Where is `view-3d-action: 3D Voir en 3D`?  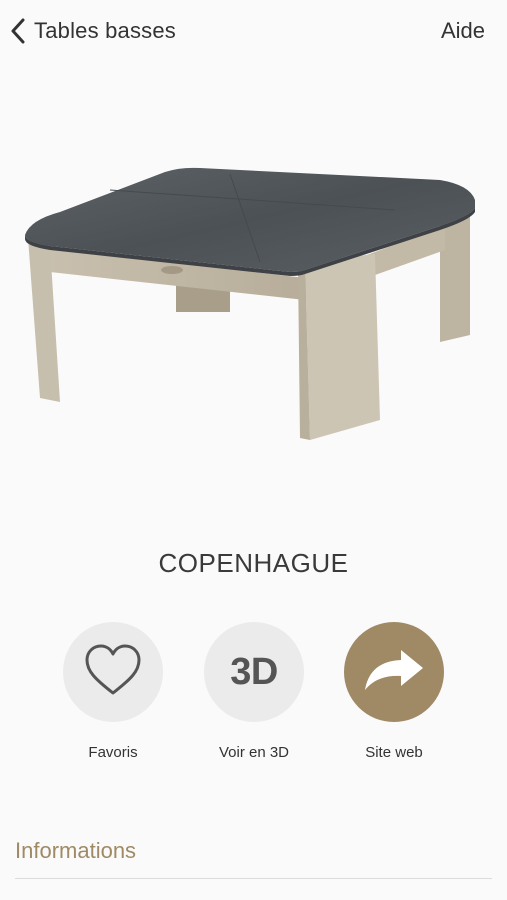
view-3d-action: 3D Voir en 3D is located at coordinates (254, 691).